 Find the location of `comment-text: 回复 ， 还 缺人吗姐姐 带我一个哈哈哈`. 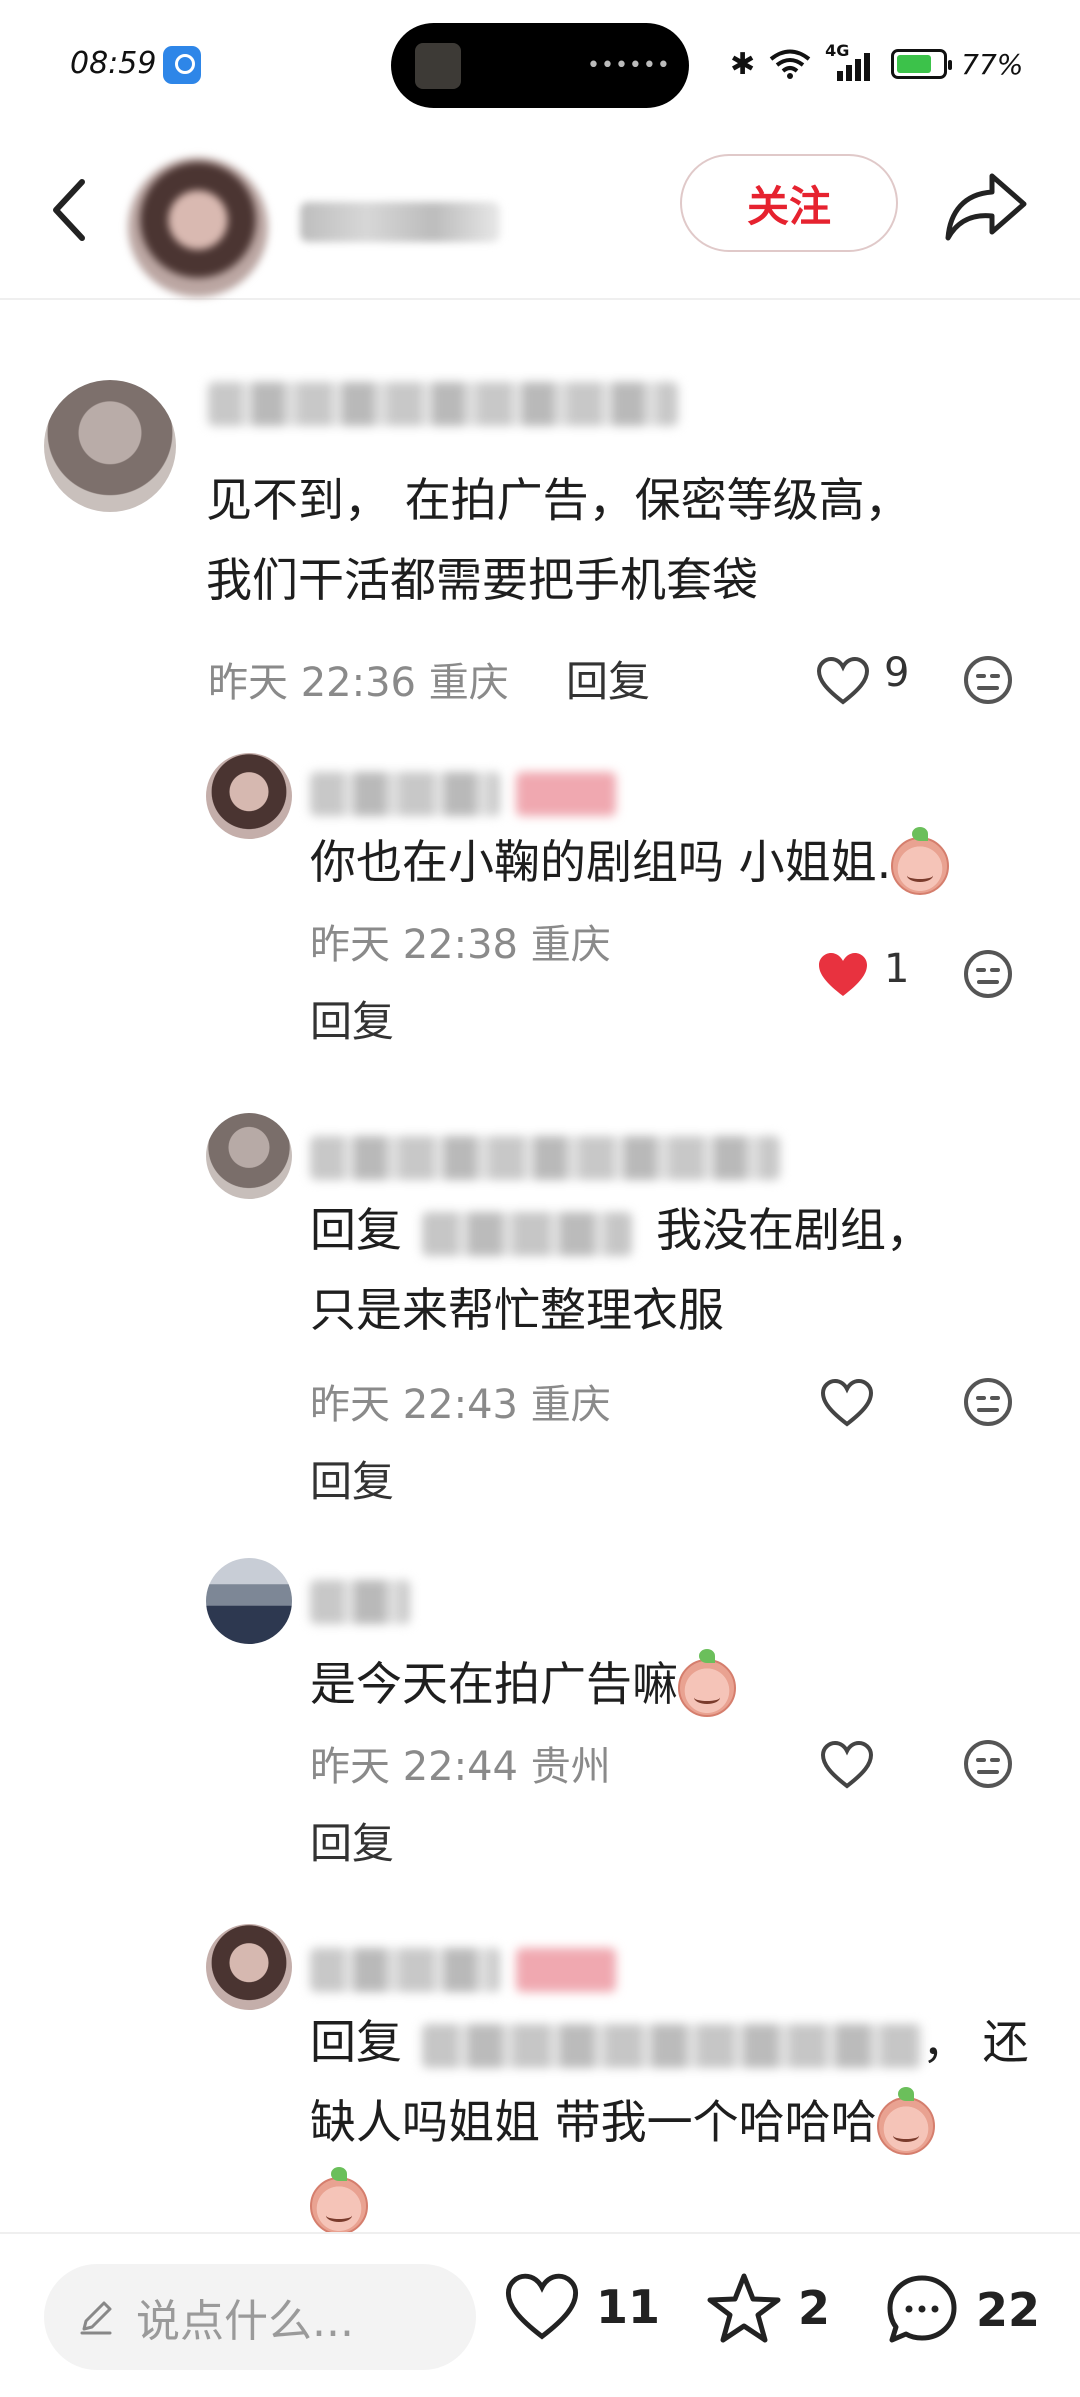

comment-text: 回复 ， 还 缺人吗姐姐 带我一个哈哈哈 is located at coordinates (669, 2122).